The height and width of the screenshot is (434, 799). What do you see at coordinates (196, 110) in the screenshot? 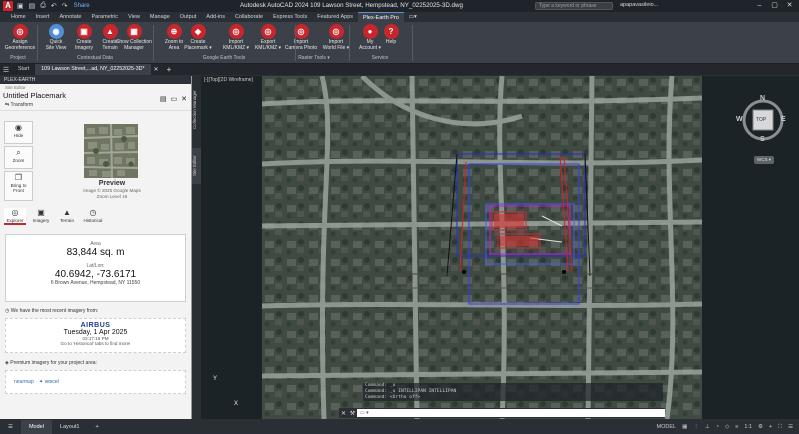
I see `tab-collection-manager: Collection Manager` at bounding box center [196, 110].